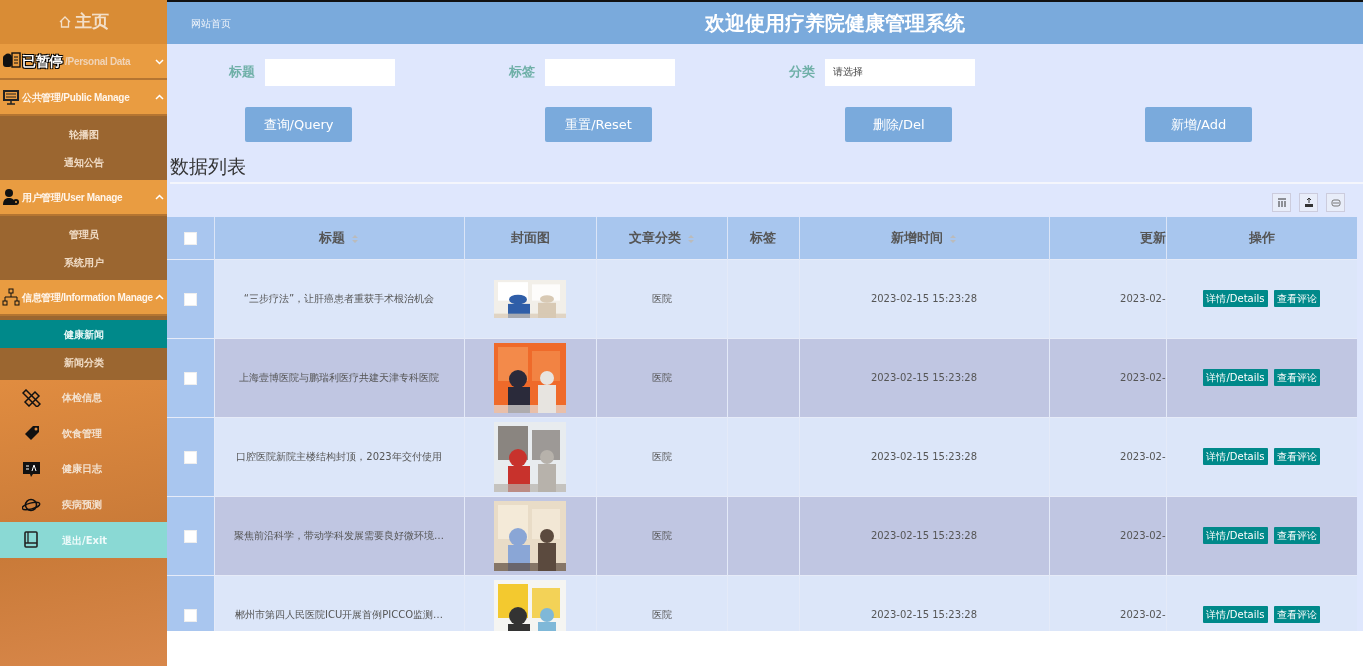 This screenshot has width=1363, height=666. I want to click on menu-group: 信息管理/Information Manage, so click(83, 298).